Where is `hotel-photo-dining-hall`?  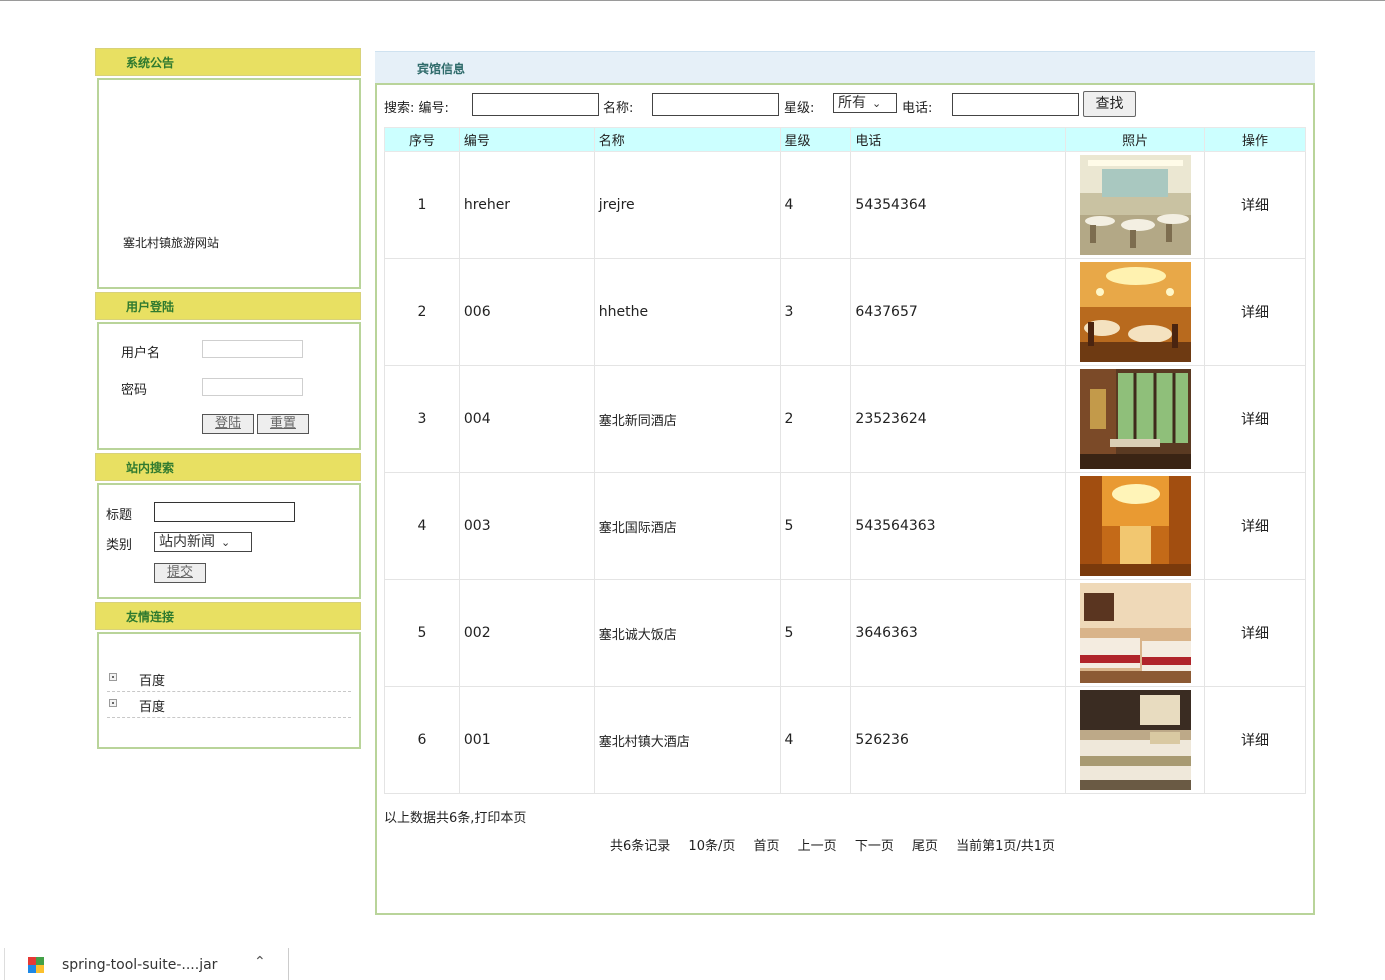 hotel-photo-dining-hall is located at coordinates (1135, 205).